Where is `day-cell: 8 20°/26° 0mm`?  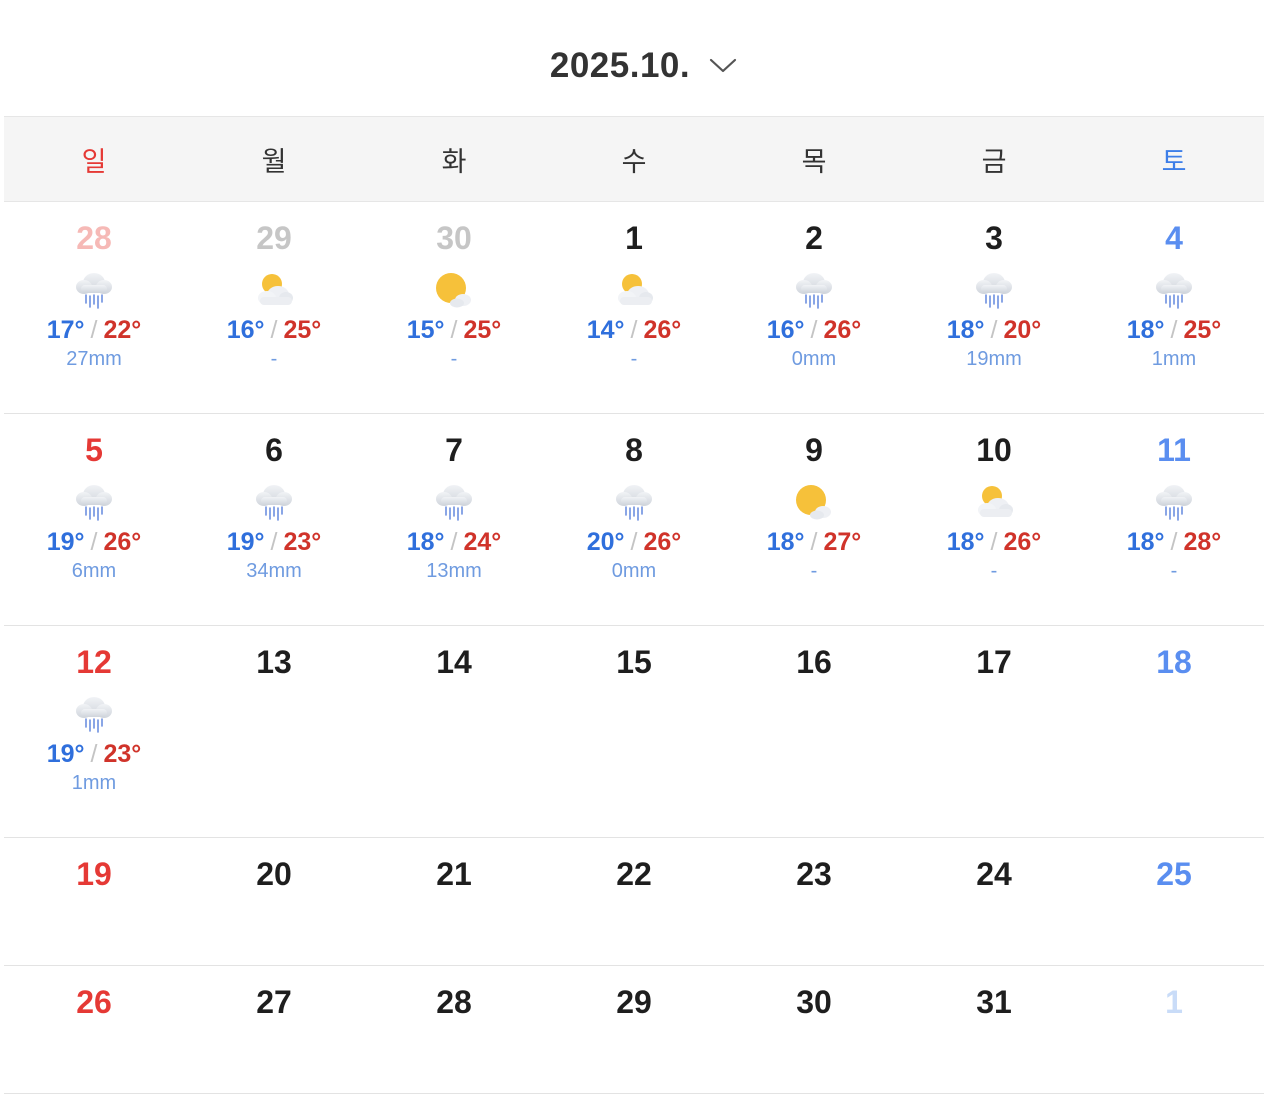
day-cell: 8 20°/26° 0mm is located at coordinates (634, 519).